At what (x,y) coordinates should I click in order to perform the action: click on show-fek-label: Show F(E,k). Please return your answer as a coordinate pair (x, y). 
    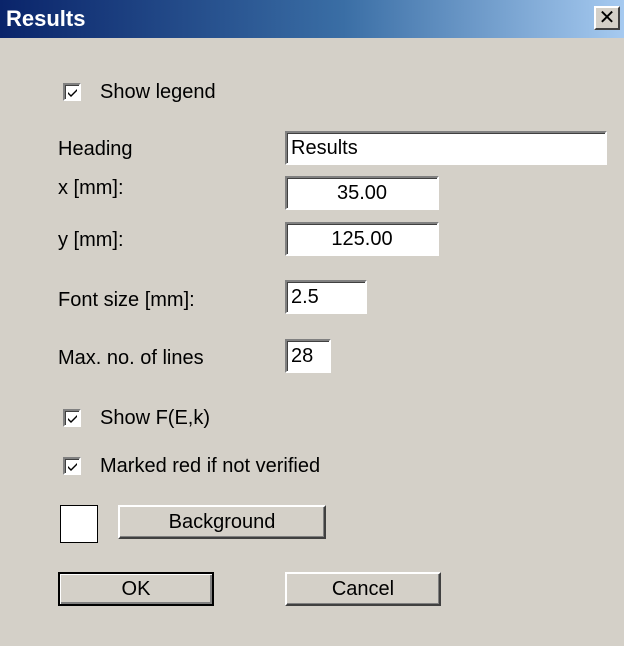
    Looking at the image, I should click on (155, 418).